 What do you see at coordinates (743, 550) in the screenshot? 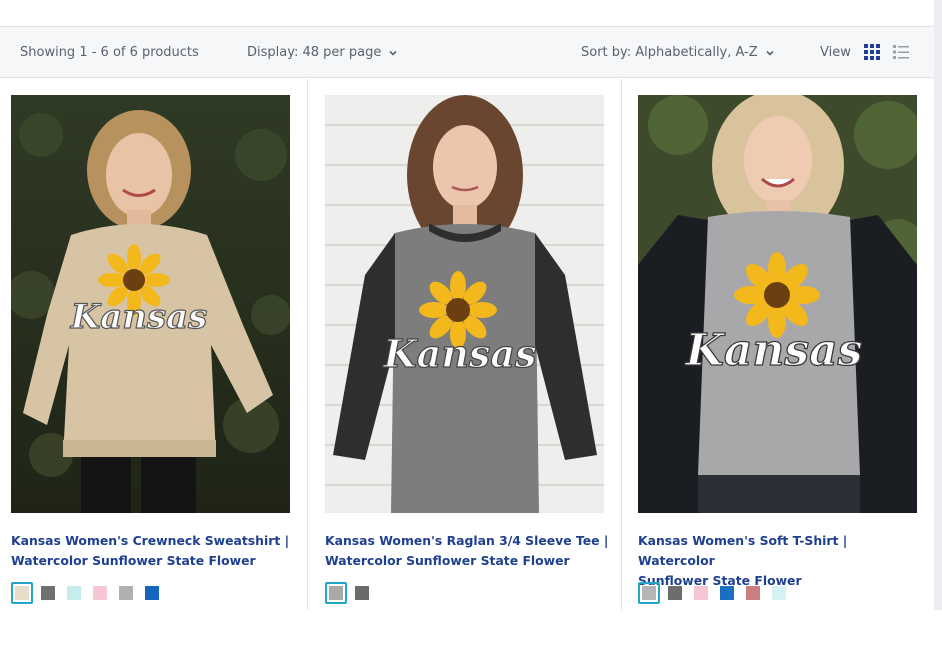
I see `product-title-line: Kansas Women's Soft T-Shirt | Watercolor` at bounding box center [743, 550].